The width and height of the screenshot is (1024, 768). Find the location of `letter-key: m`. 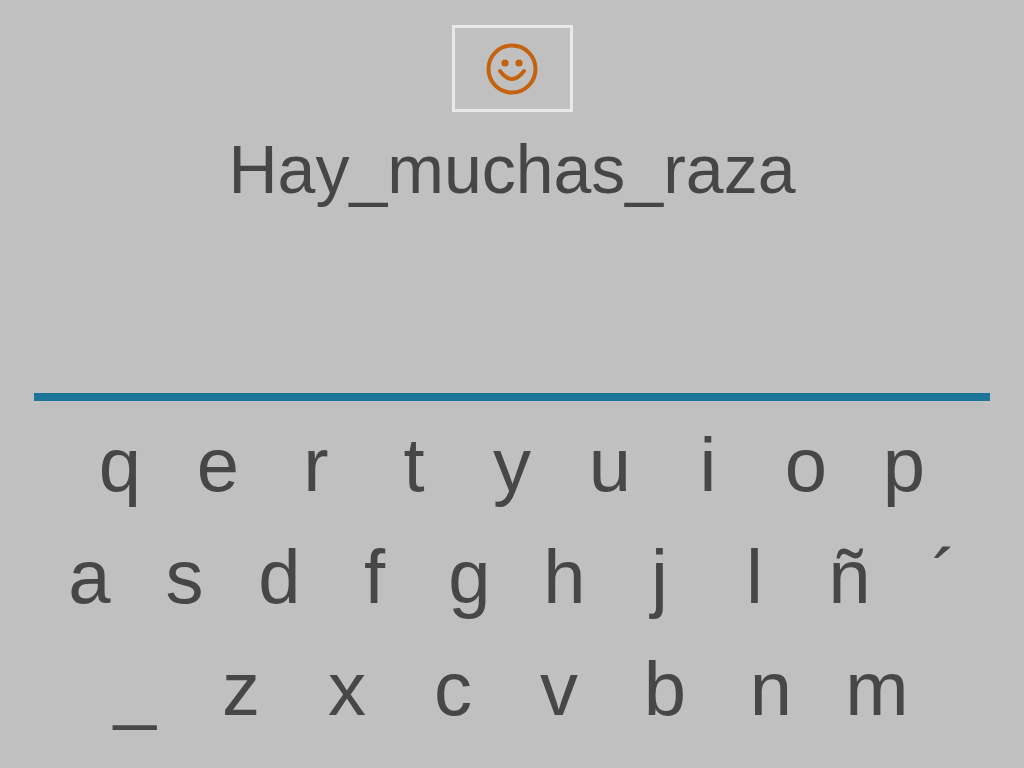

letter-key: m is located at coordinates (877, 689).